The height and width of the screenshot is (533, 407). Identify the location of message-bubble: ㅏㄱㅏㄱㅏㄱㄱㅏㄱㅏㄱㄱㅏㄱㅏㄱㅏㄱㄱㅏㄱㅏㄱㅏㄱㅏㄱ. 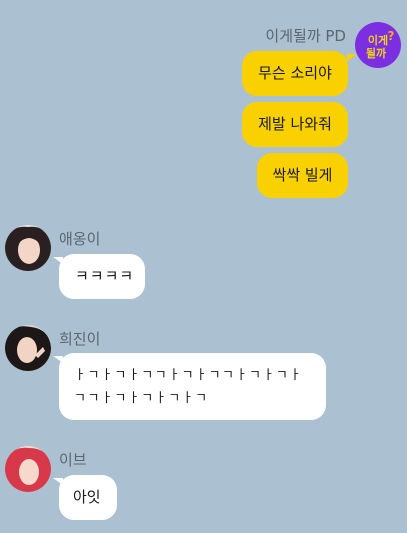
(192, 386).